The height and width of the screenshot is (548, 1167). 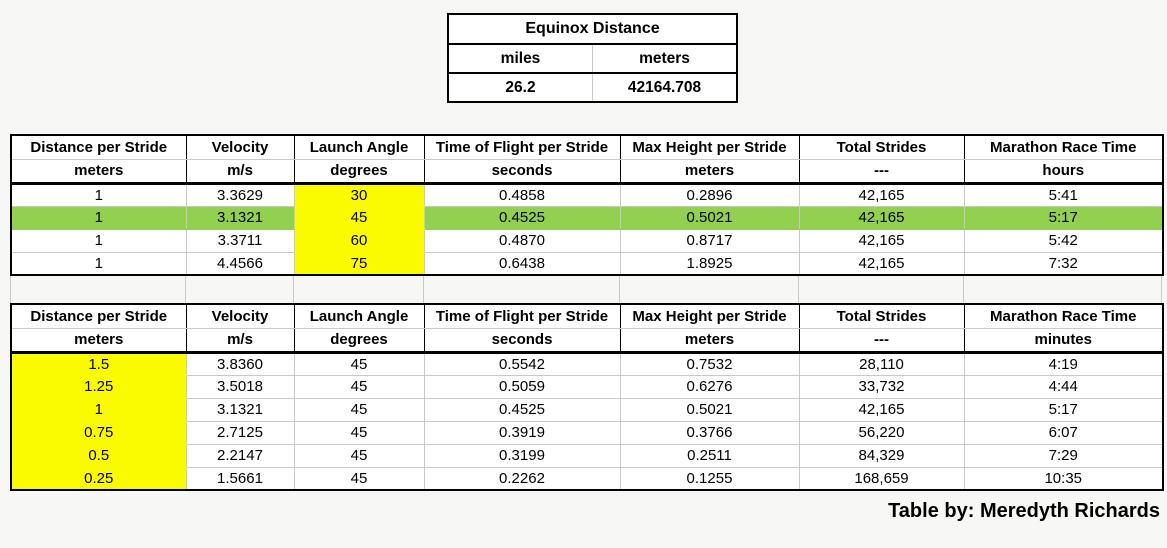 I want to click on data-cell-highlight-green: 0.5021, so click(x=709, y=217).